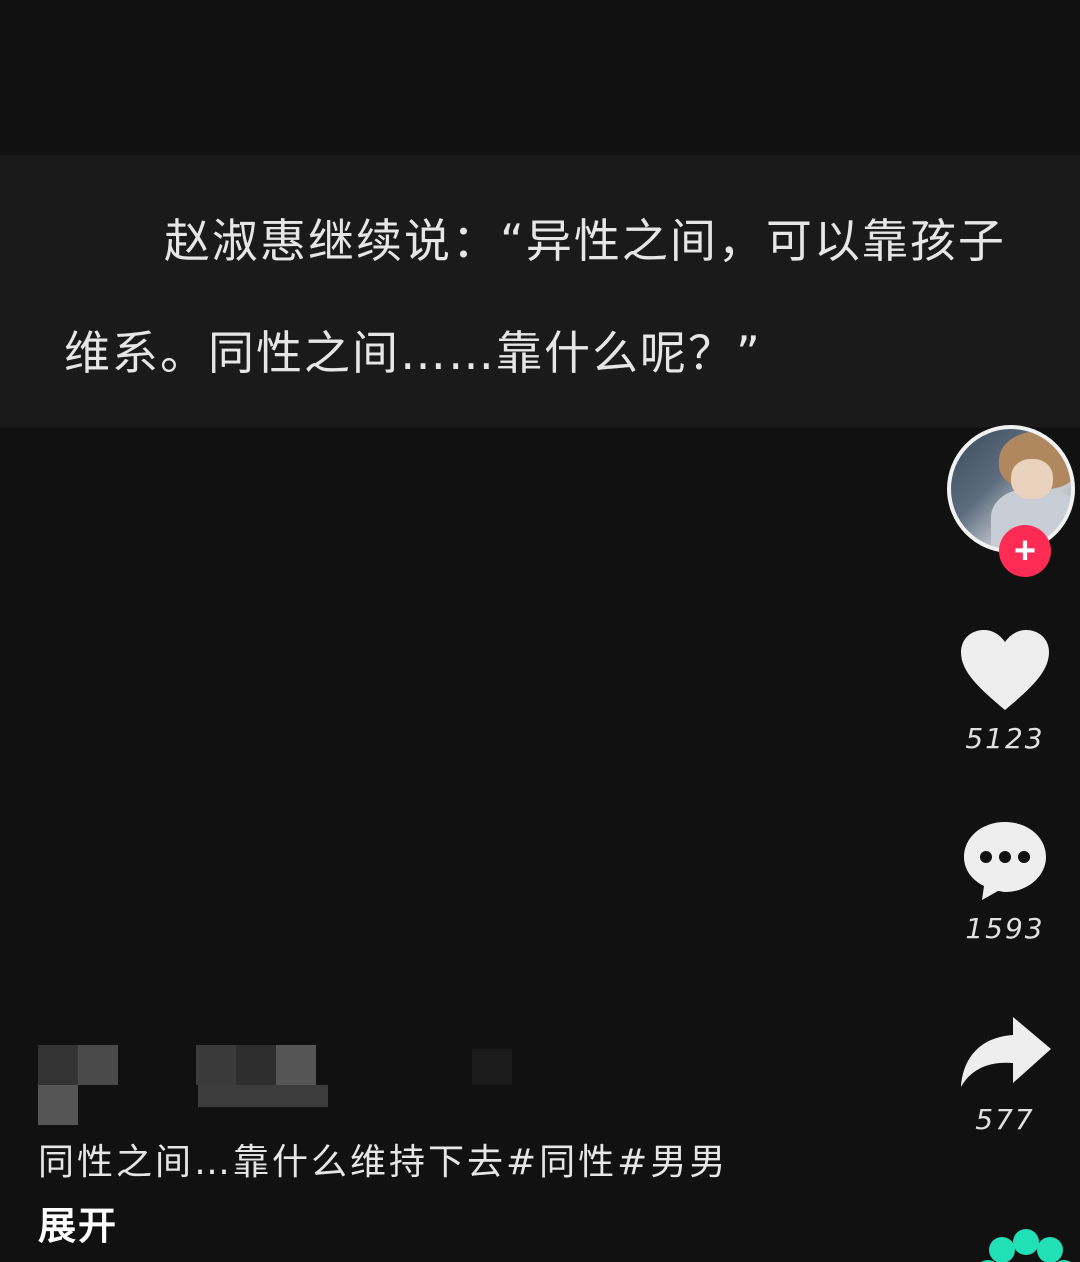  What do you see at coordinates (1026, 1232) in the screenshot?
I see `music-disc-icon` at bounding box center [1026, 1232].